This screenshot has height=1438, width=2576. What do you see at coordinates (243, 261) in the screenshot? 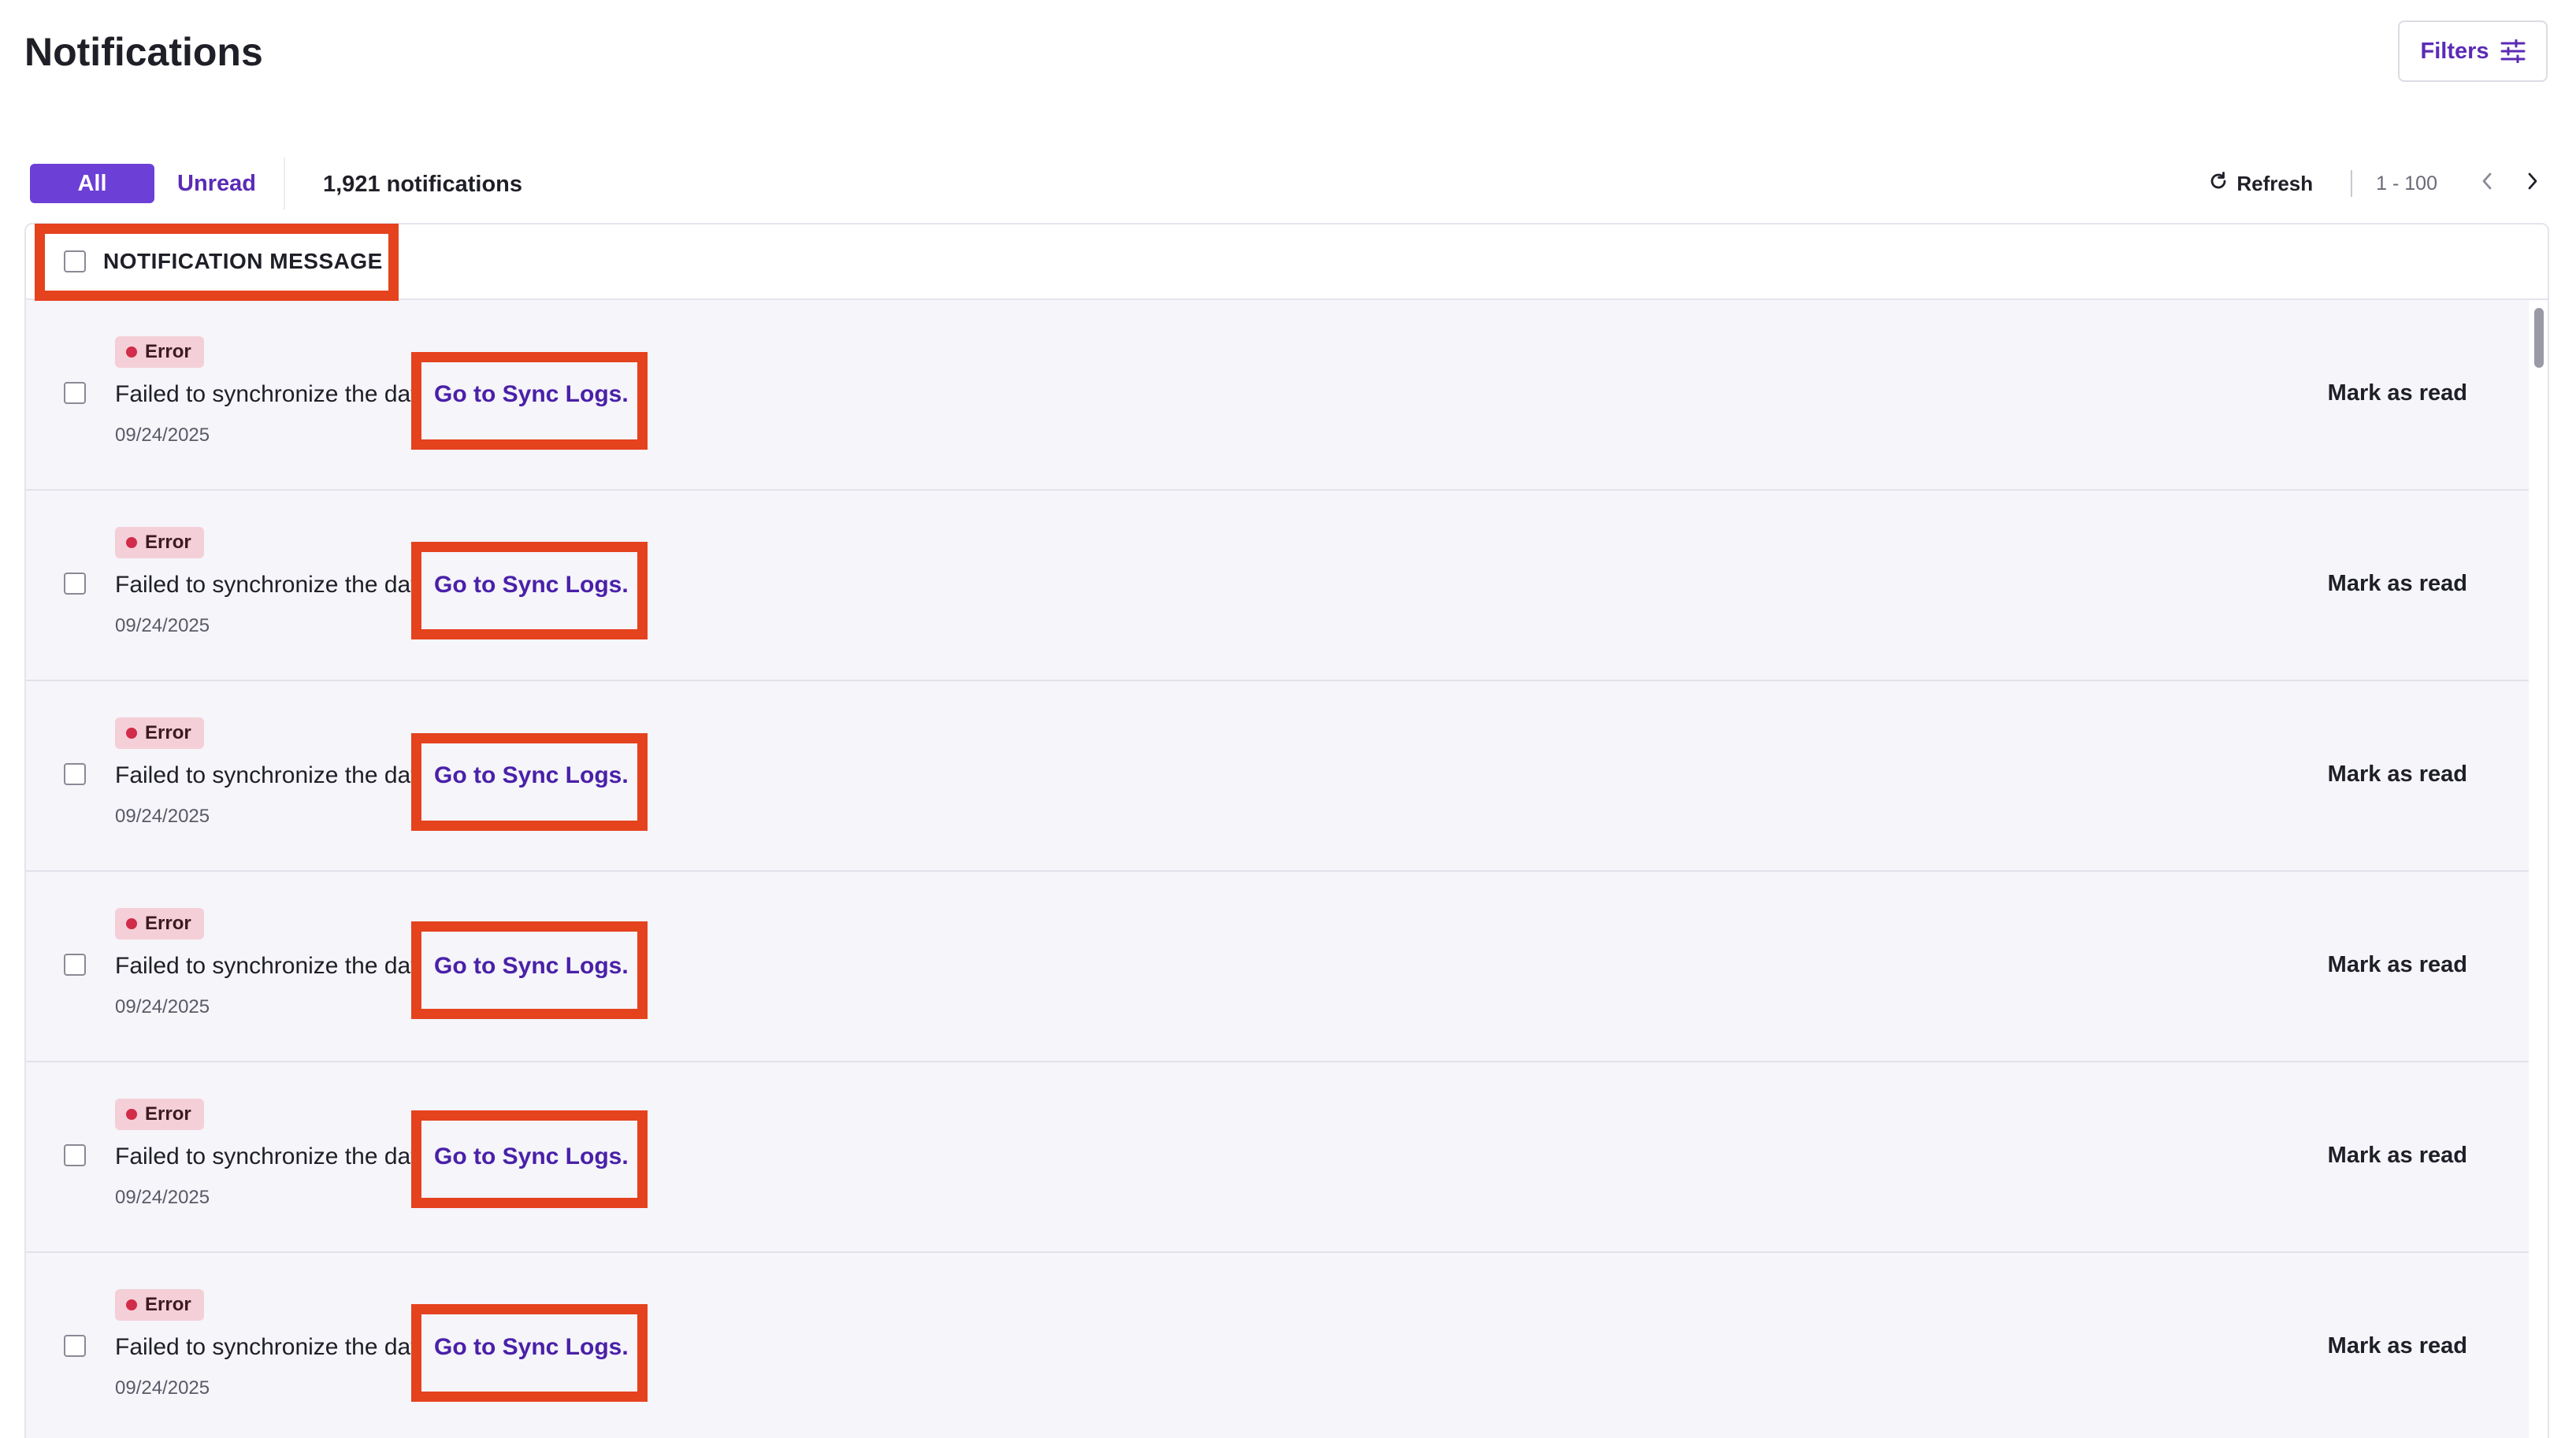
I see `column-header-notification-message: NOTIFICATION MESSAGE` at bounding box center [243, 261].